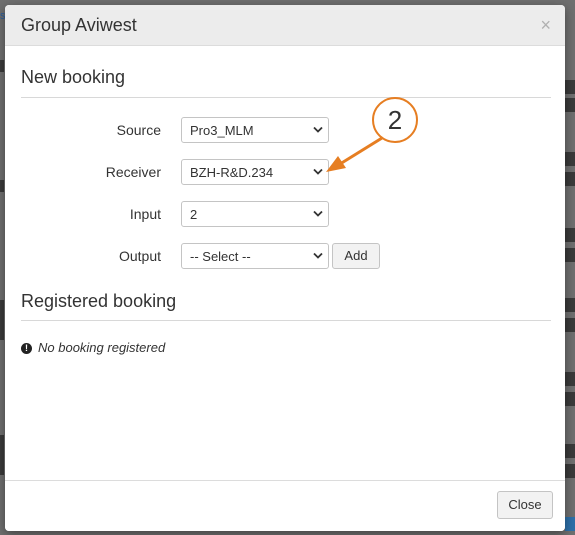  What do you see at coordinates (354, 154) in the screenshot?
I see `callout-arrow-icon` at bounding box center [354, 154].